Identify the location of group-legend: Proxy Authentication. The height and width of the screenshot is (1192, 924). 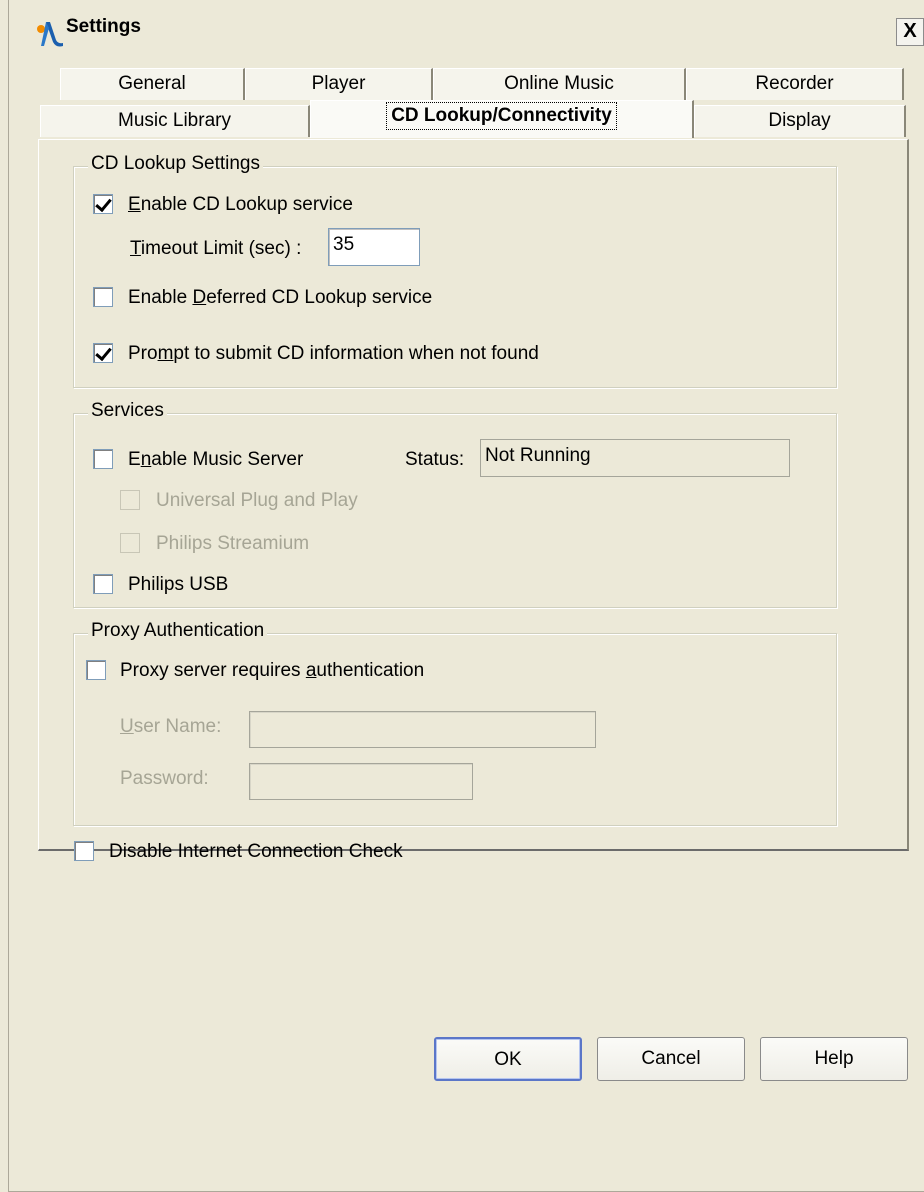
(178, 631).